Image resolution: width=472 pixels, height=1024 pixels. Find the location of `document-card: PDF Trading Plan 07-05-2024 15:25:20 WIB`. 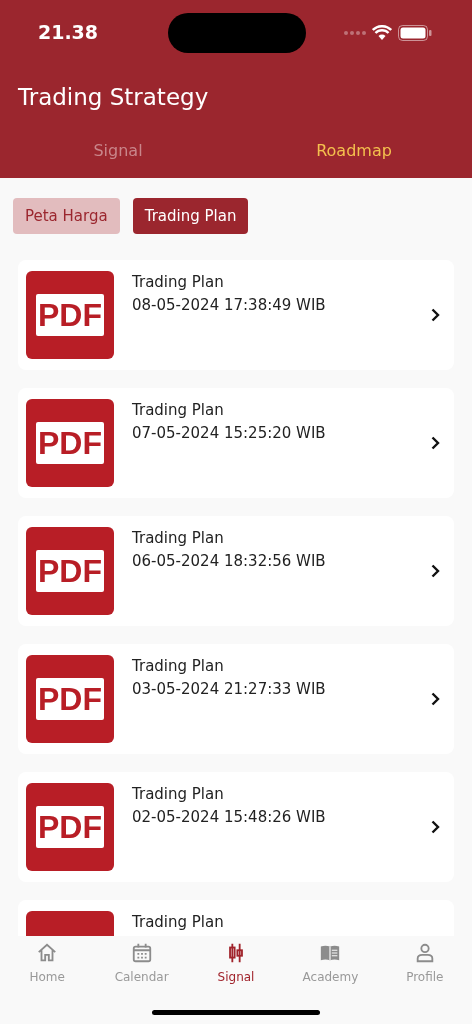

document-card: PDF Trading Plan 07-05-2024 15:25:20 WIB is located at coordinates (236, 443).